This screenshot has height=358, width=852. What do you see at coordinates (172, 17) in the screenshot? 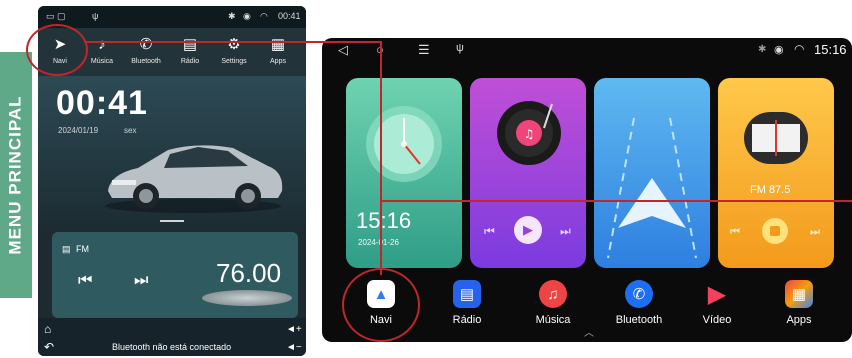
I see `left-status-bar: ▭ ▢ ψ ✱ ◉ ◠ 00:41` at bounding box center [172, 17].